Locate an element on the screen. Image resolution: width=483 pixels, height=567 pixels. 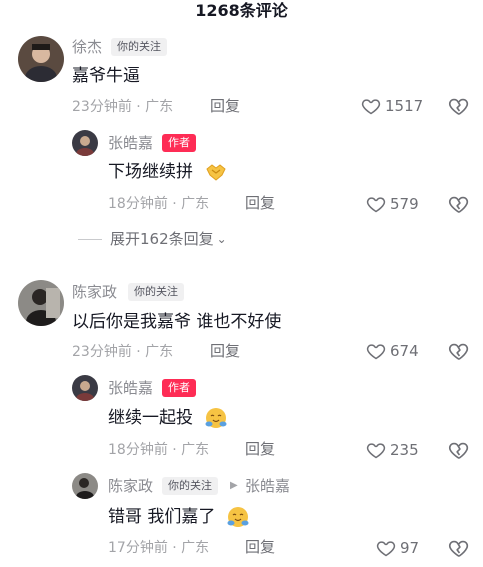
reply-arrow-icon: ▶ is located at coordinates (234, 485).